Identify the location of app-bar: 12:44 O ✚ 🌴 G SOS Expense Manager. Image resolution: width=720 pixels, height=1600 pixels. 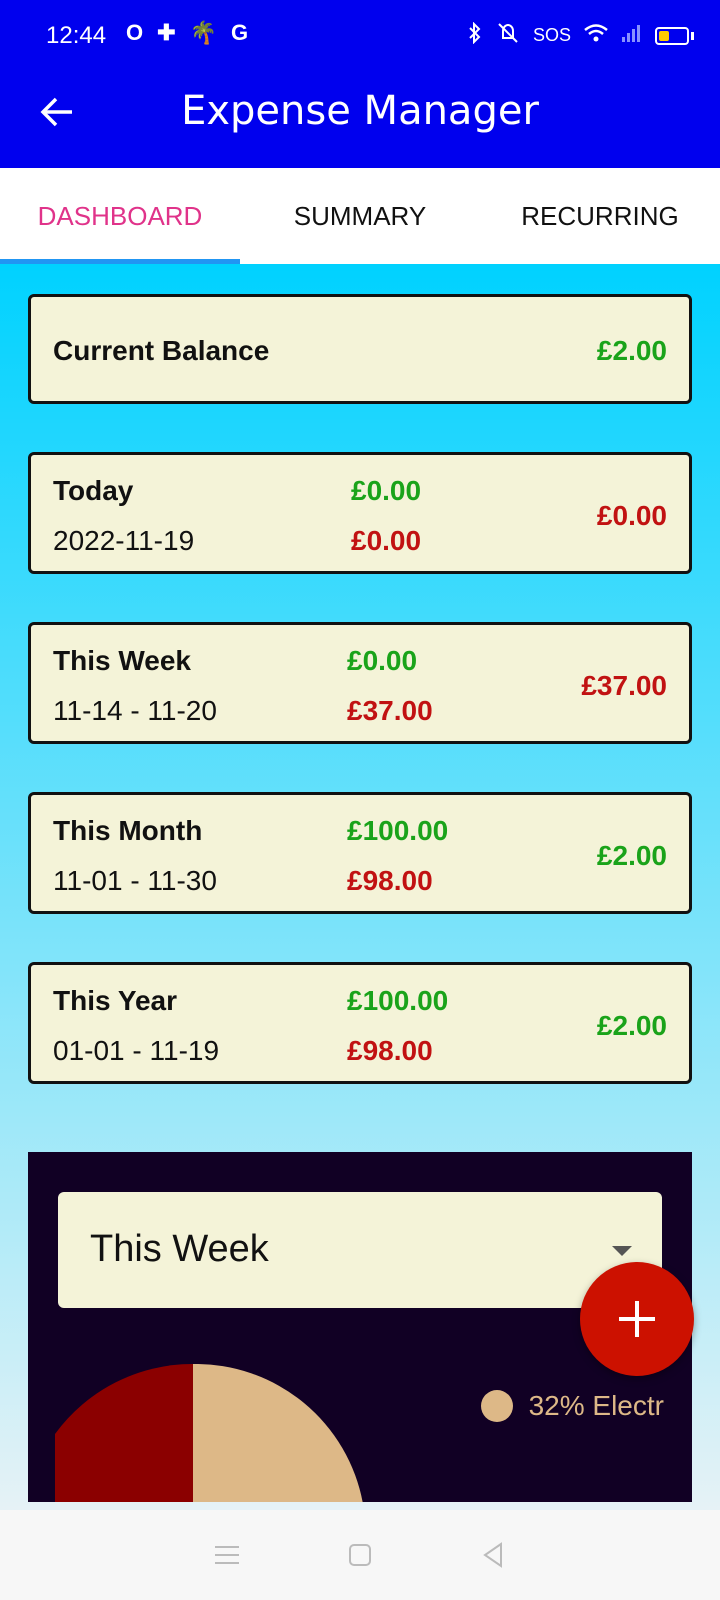
(360, 84).